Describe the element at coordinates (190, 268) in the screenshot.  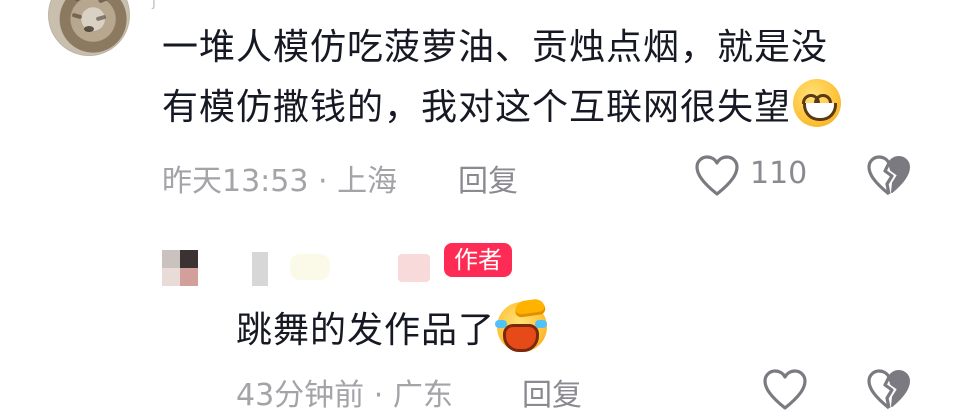
I see `reply-avatar` at that location.